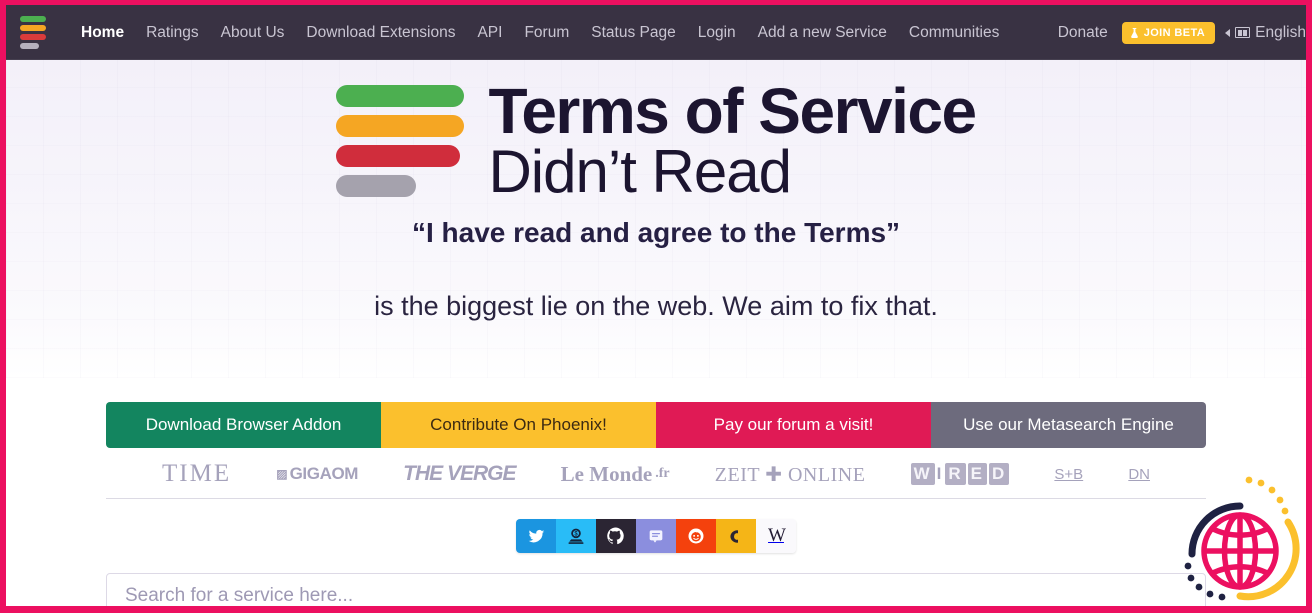 The height and width of the screenshot is (613, 1312). What do you see at coordinates (633, 32) in the screenshot?
I see `nav-item-status-page: Status Page` at bounding box center [633, 32].